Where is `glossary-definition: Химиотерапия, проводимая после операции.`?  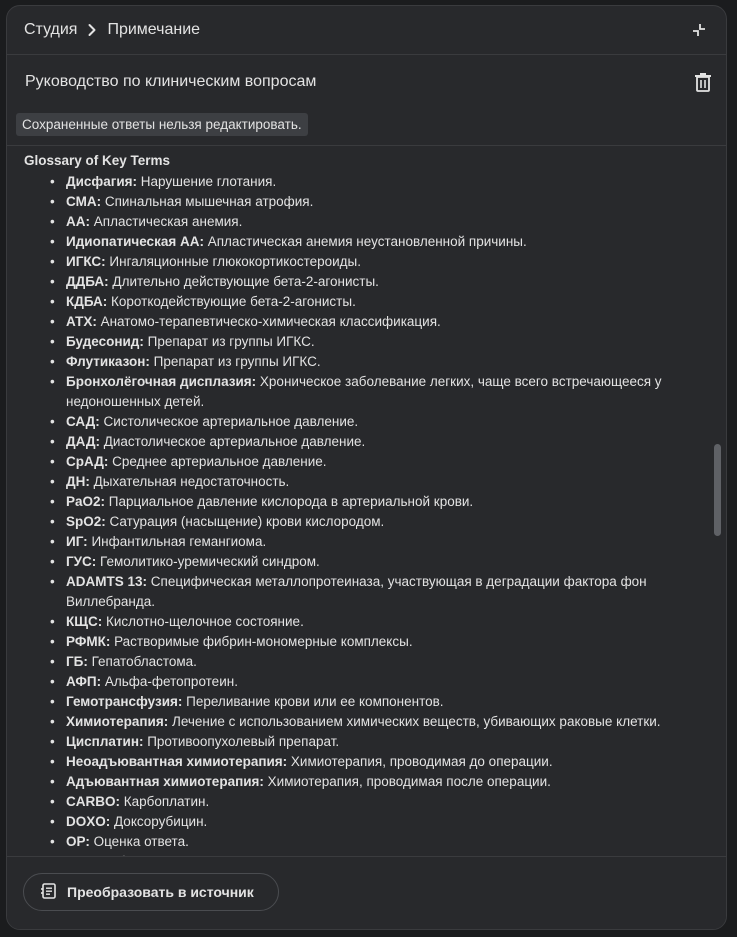
glossary-definition: Химиотерапия, проводимая после операции. is located at coordinates (407, 781).